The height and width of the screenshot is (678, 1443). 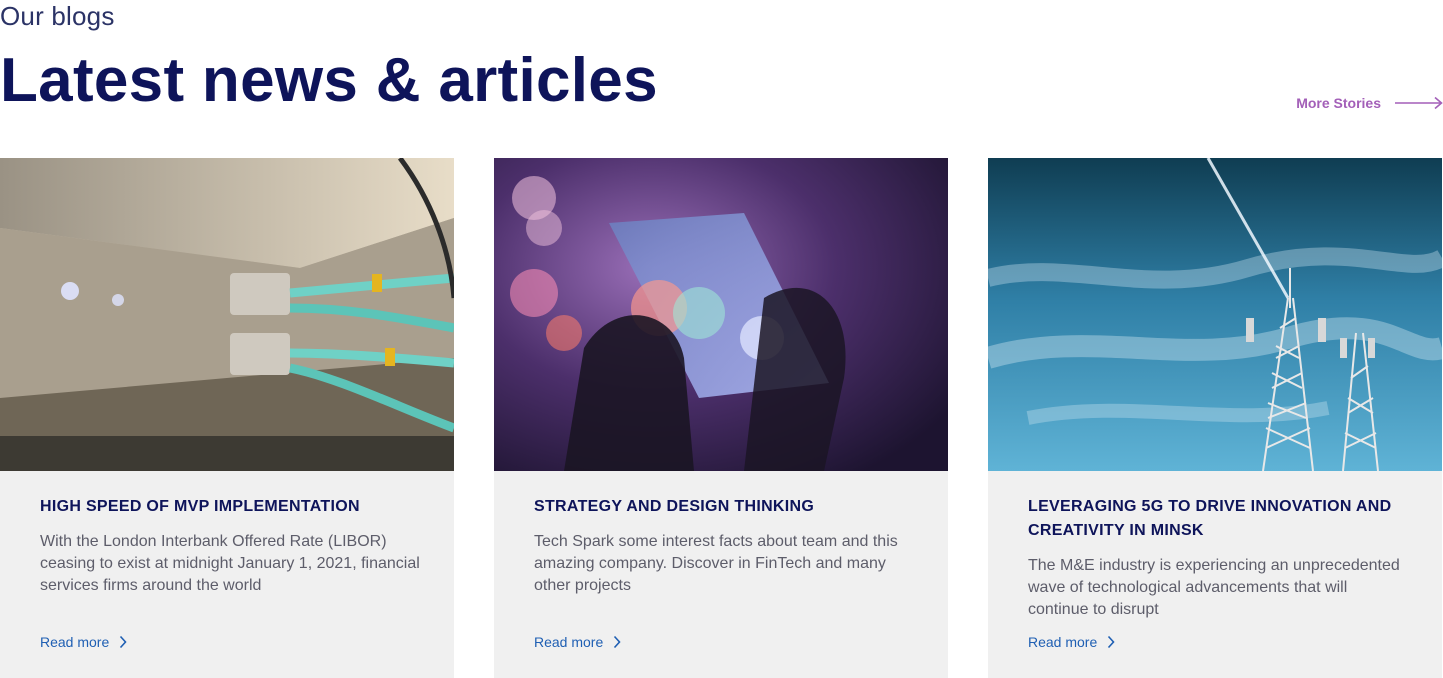 What do you see at coordinates (57, 16) in the screenshot?
I see `section-eyebrow: Our blogs` at bounding box center [57, 16].